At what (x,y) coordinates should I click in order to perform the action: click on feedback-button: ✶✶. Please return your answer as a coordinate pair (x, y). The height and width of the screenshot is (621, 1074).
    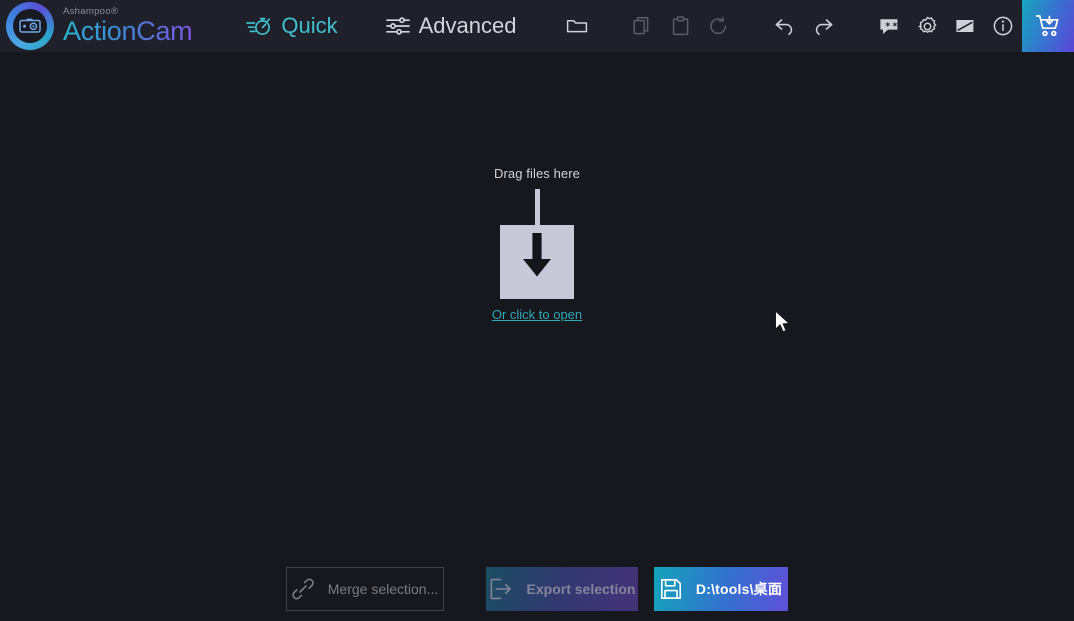
    Looking at the image, I should click on (889, 26).